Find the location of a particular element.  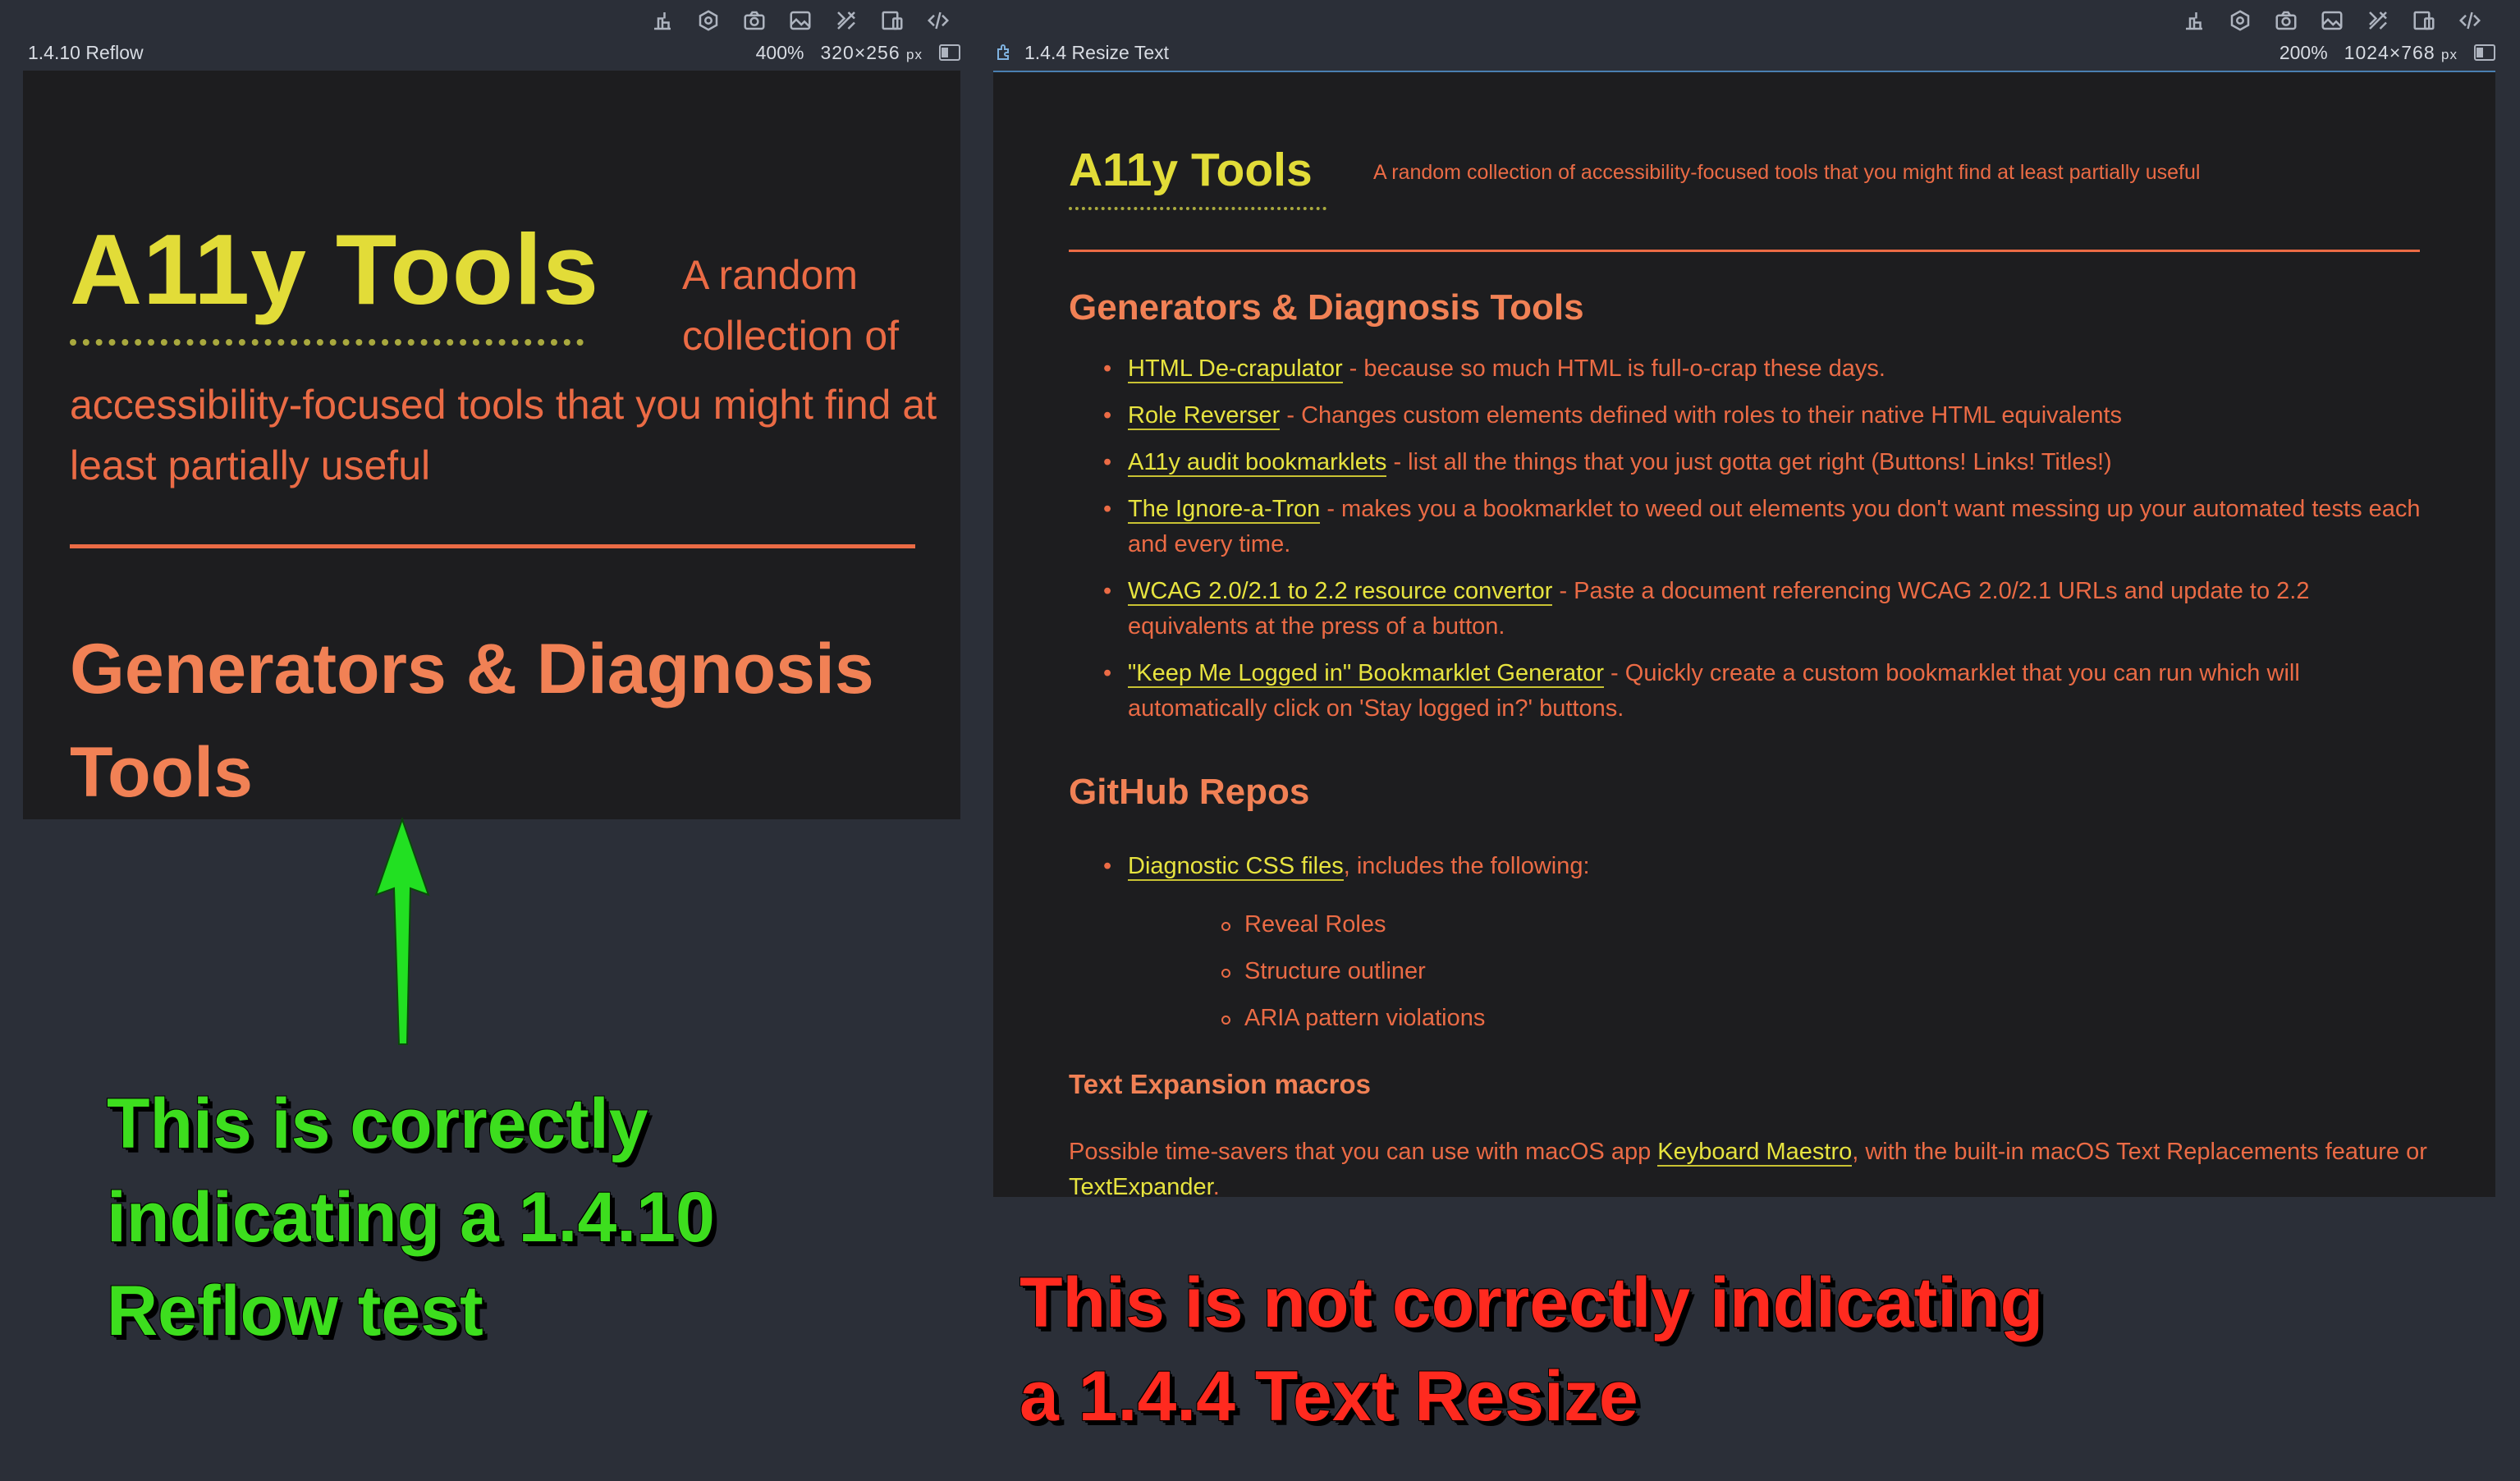

tool-link: Role Reverser is located at coordinates (1204, 416).